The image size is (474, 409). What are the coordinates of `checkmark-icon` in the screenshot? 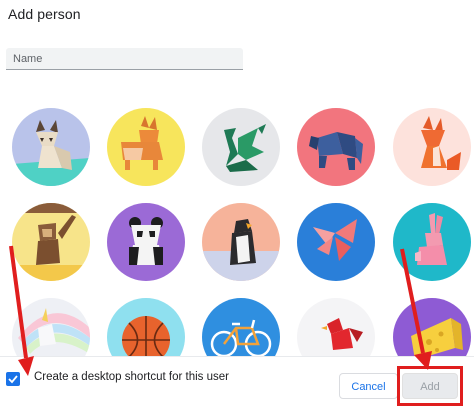 It's located at (13, 379).